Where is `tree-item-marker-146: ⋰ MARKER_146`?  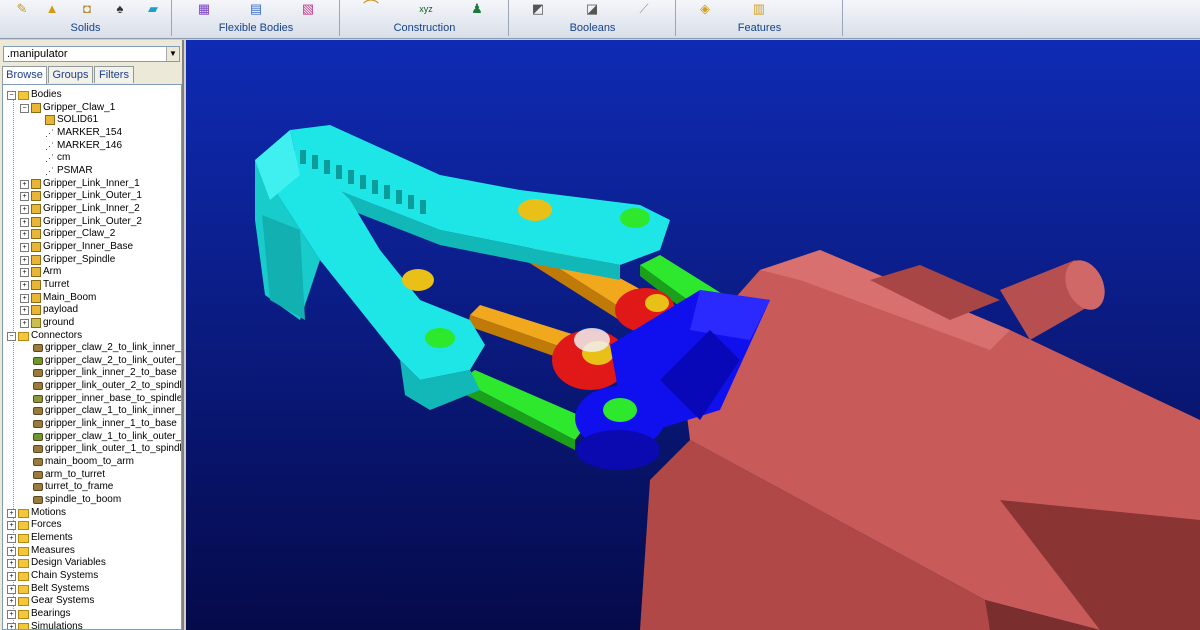 tree-item-marker-146: ⋰ MARKER_146 is located at coordinates (83, 146).